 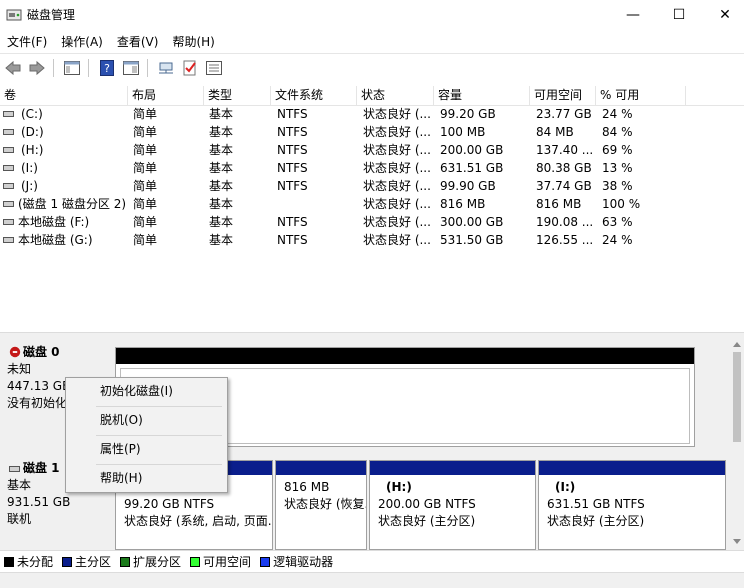 What do you see at coordinates (72, 204) in the screenshot?
I see `volume-name: (磁盘 1 磁盘分区 2)` at bounding box center [72, 204].